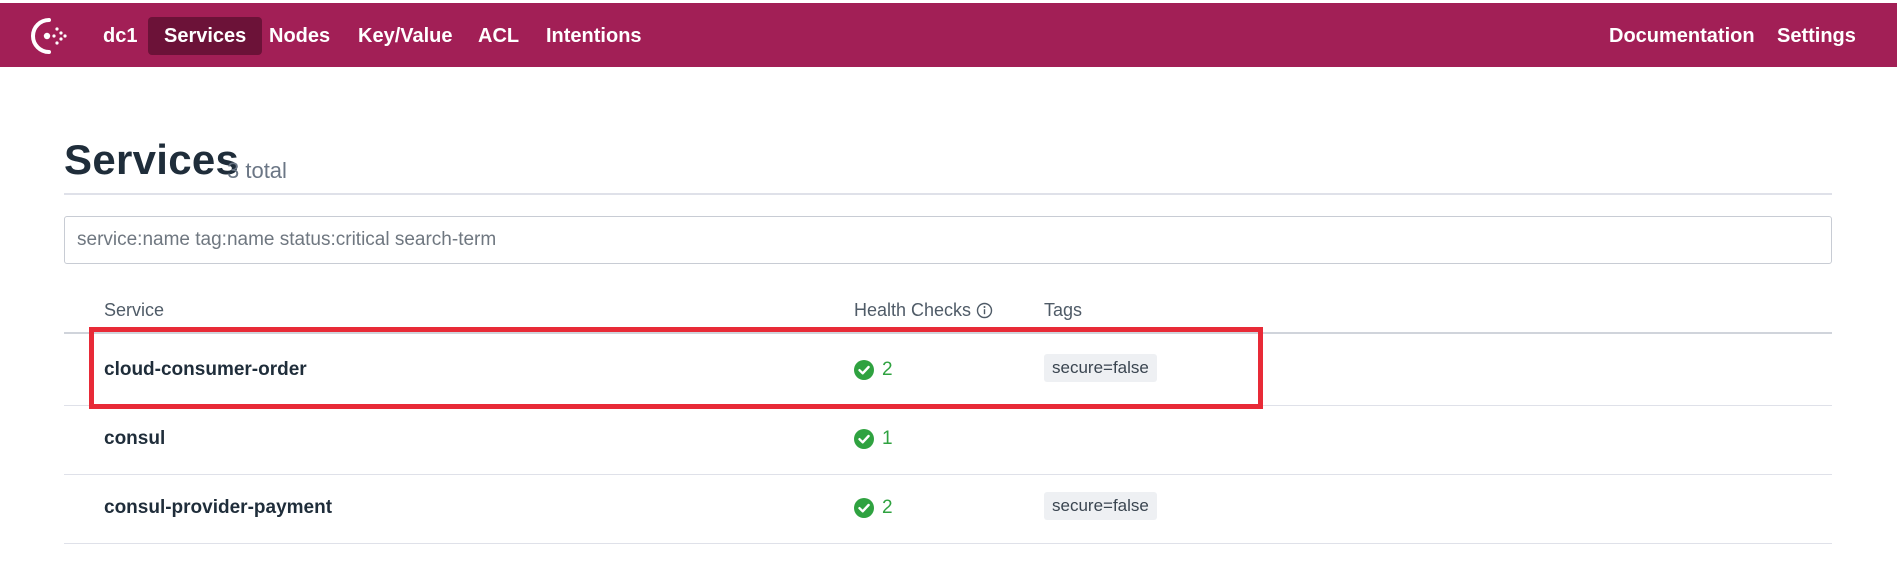  I want to click on table-row: consul 1, so click(948, 440).